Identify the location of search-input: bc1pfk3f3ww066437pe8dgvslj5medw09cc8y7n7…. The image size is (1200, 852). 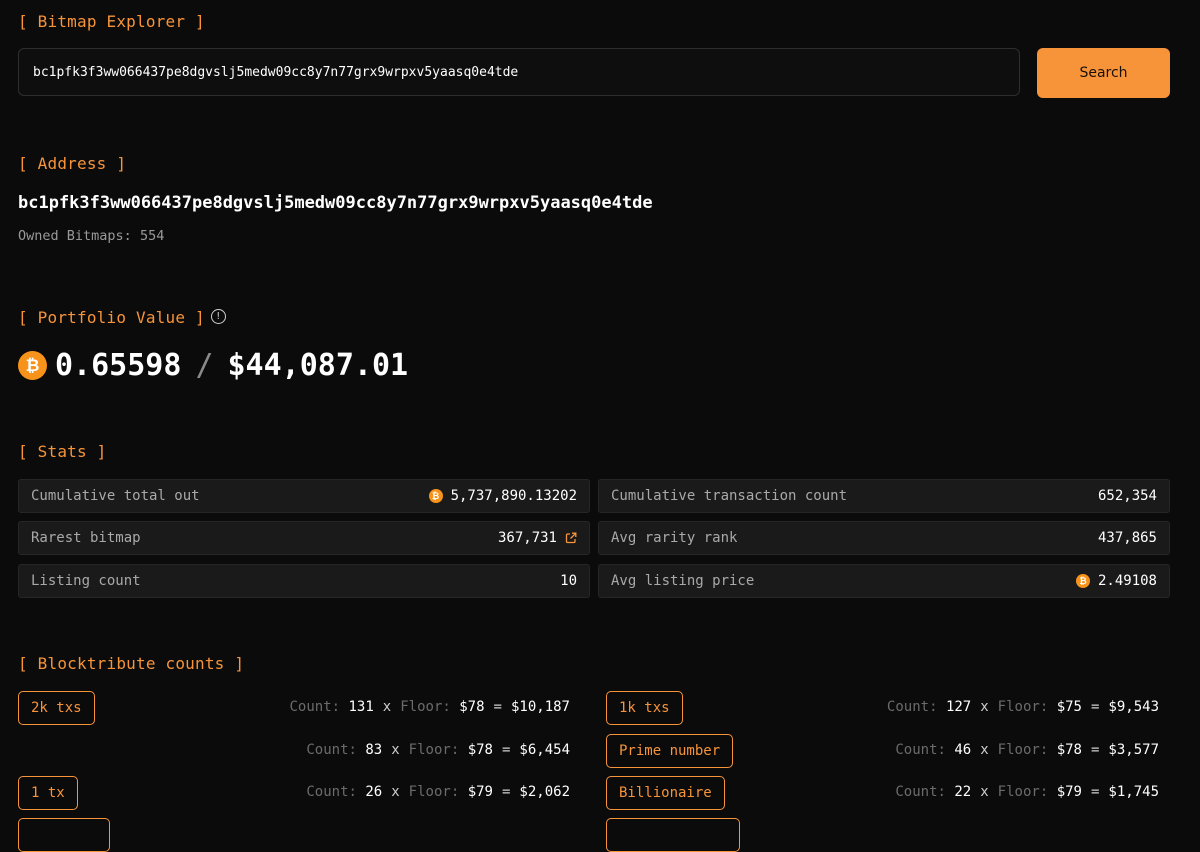
(519, 72).